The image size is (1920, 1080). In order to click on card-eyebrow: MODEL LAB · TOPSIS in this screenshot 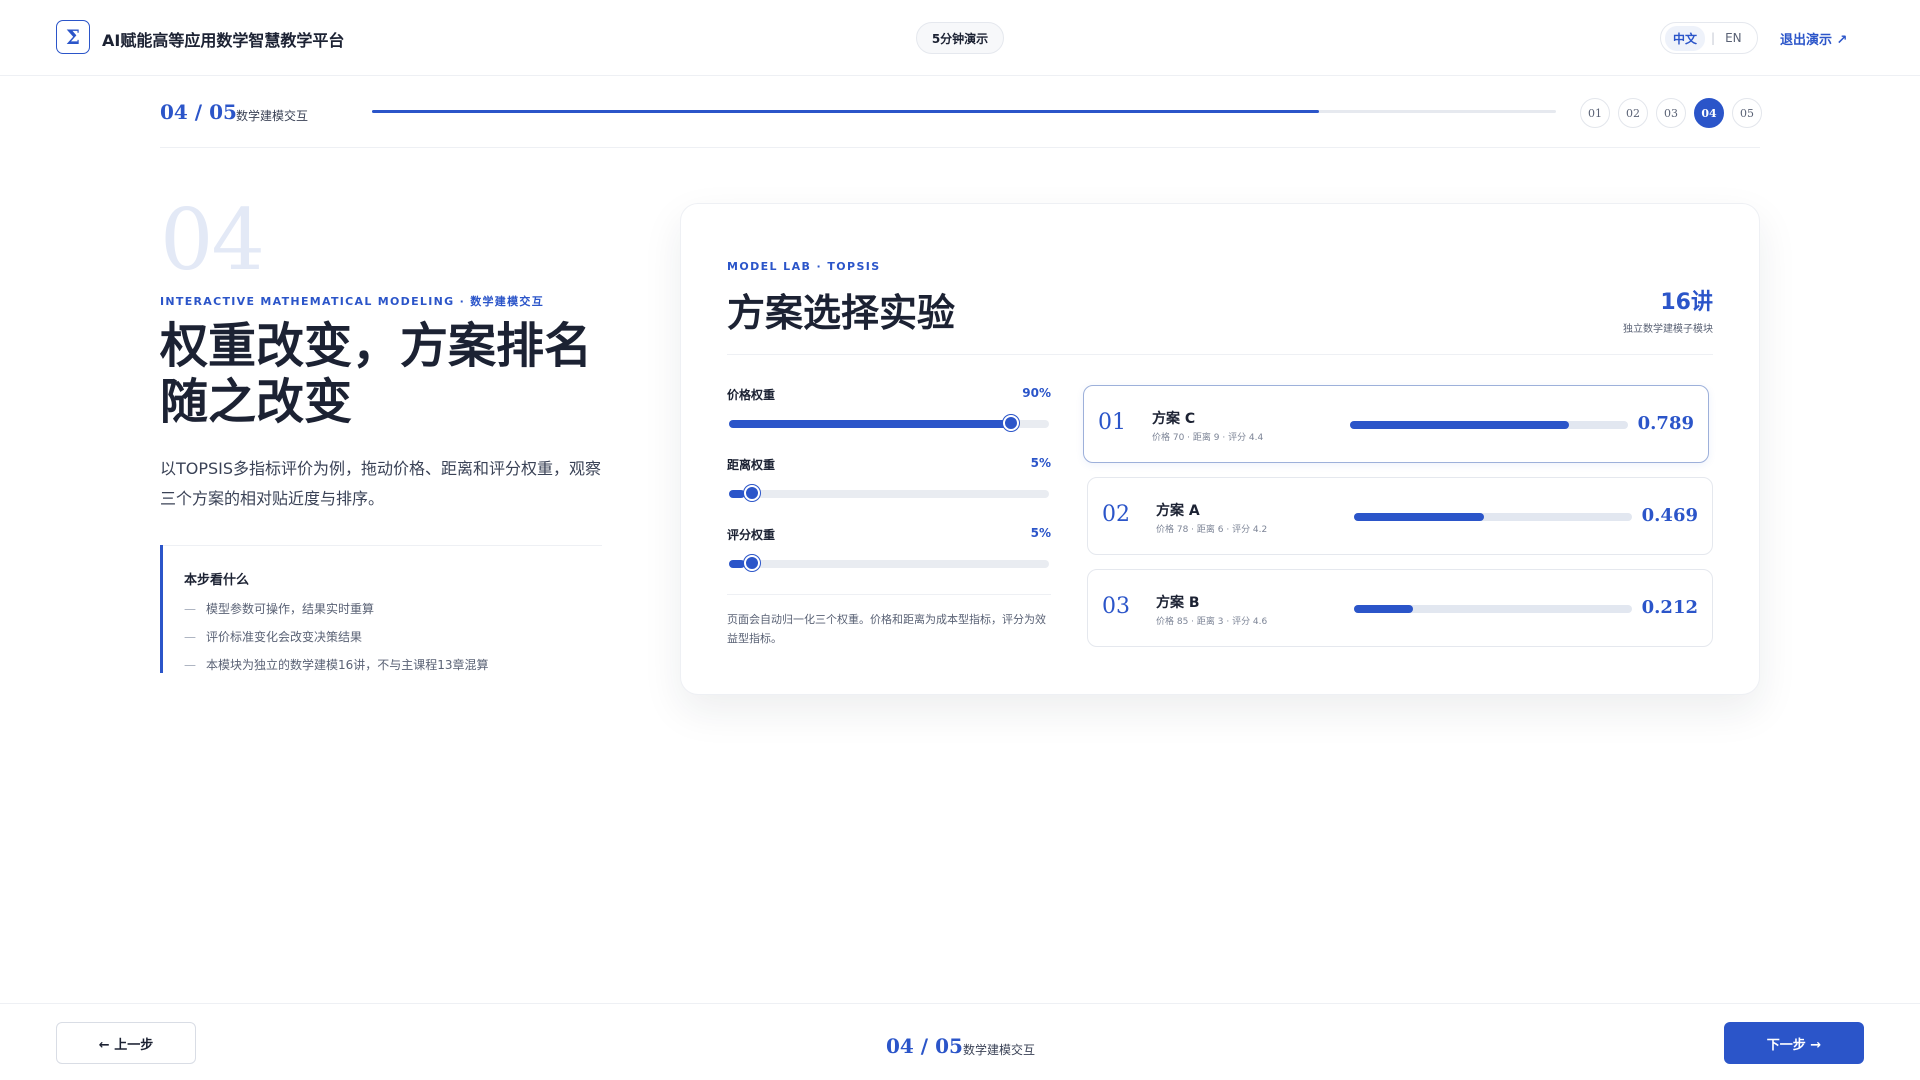, I will do `click(804, 266)`.